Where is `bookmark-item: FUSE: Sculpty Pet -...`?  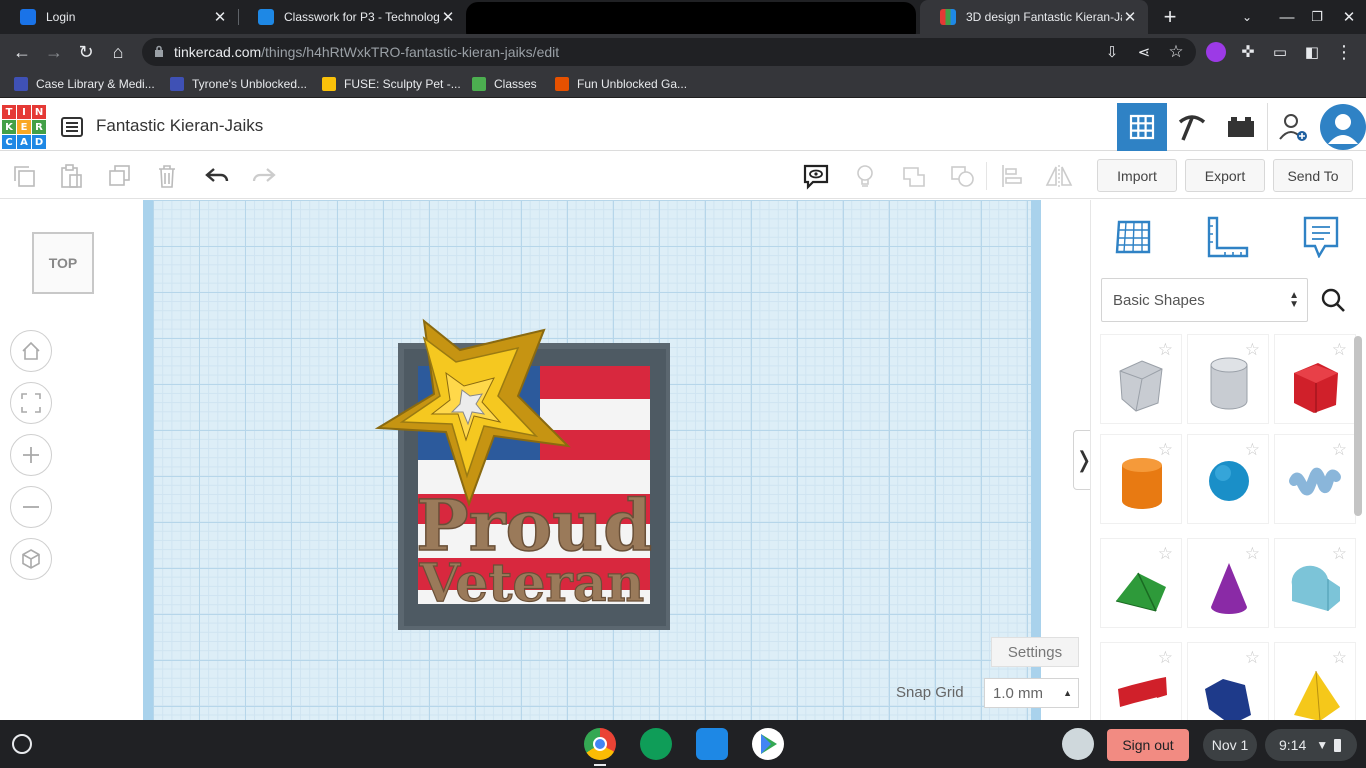
bookmark-item: FUSE: Sculpty Pet -... is located at coordinates (391, 84).